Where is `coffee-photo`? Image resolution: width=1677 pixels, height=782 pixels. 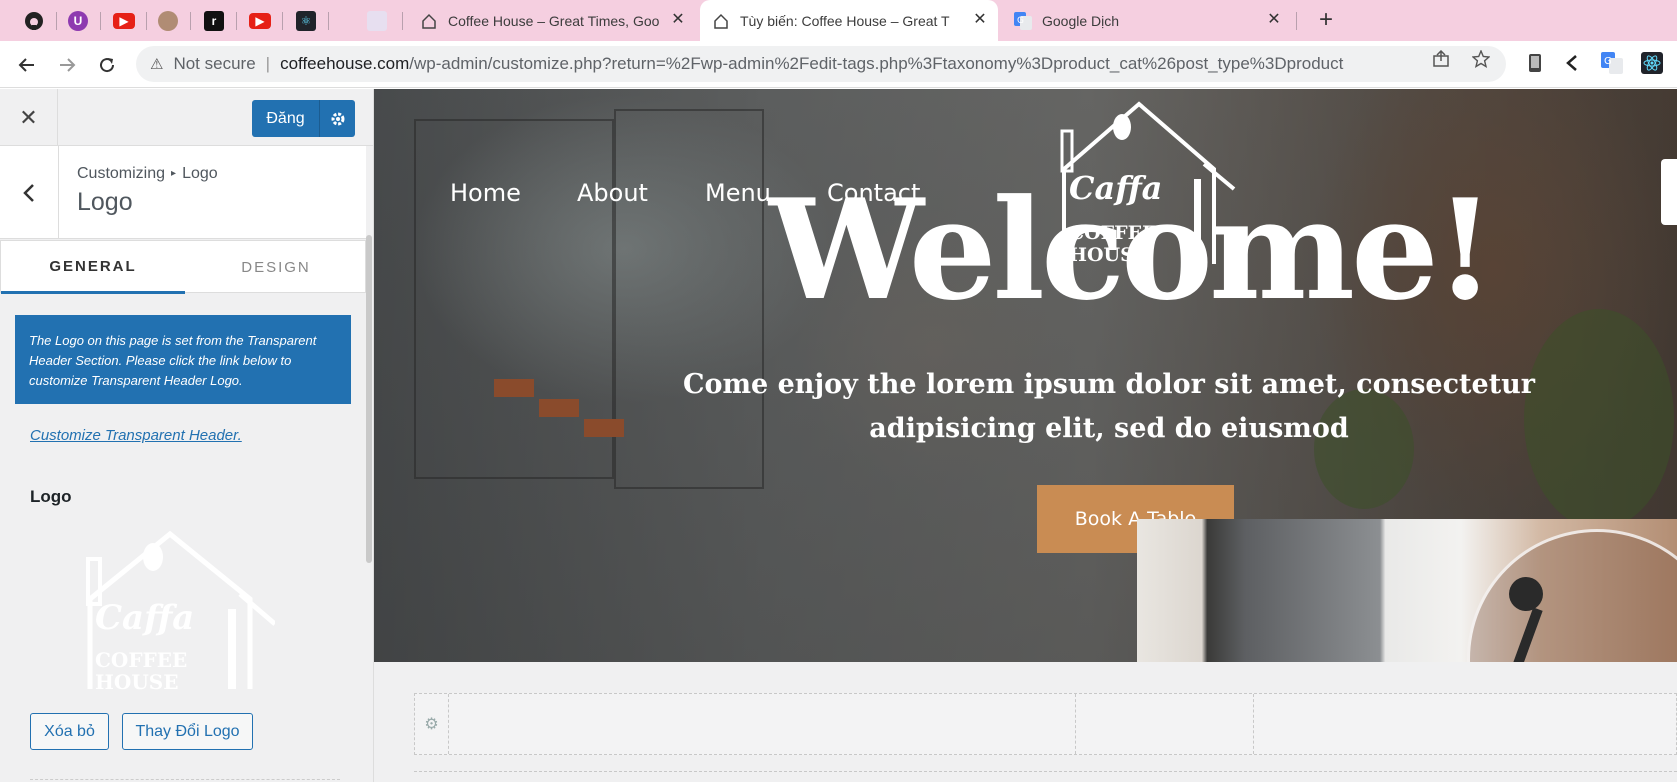
coffee-photo is located at coordinates (1407, 590).